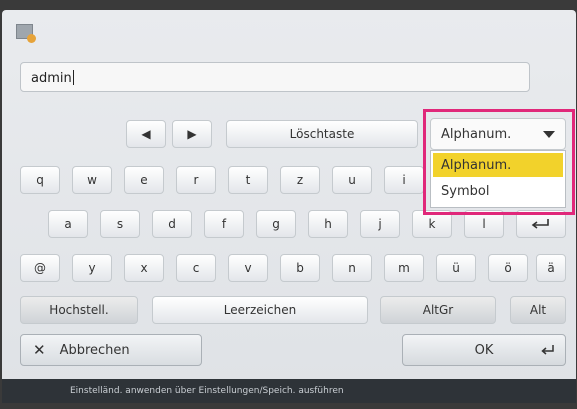 The image size is (577, 409). I want to click on text-caret, so click(73, 77).